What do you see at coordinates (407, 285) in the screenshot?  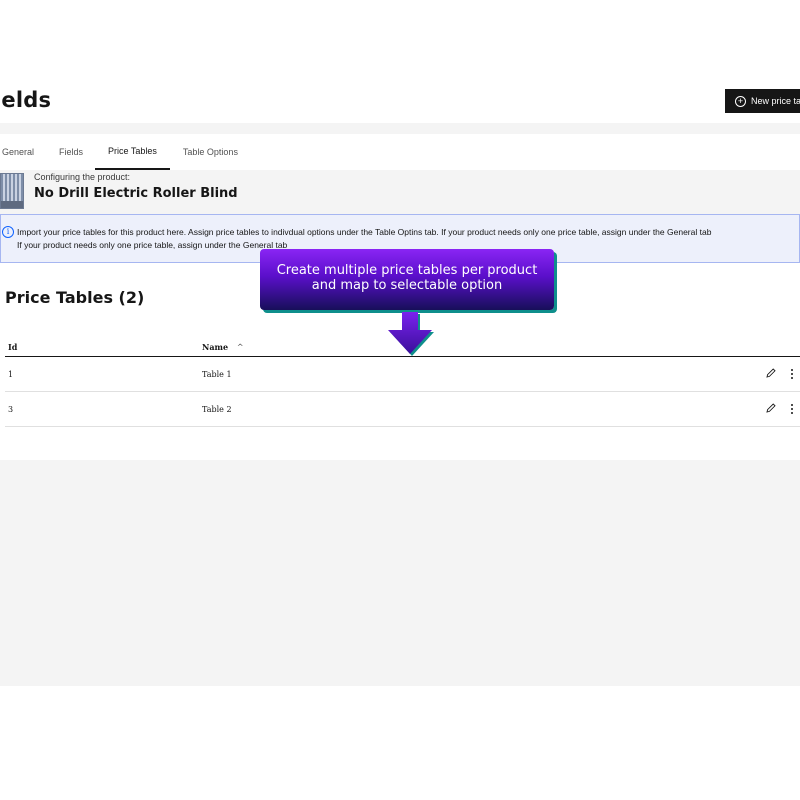 I see `callout-line-2: and map to selectable option` at bounding box center [407, 285].